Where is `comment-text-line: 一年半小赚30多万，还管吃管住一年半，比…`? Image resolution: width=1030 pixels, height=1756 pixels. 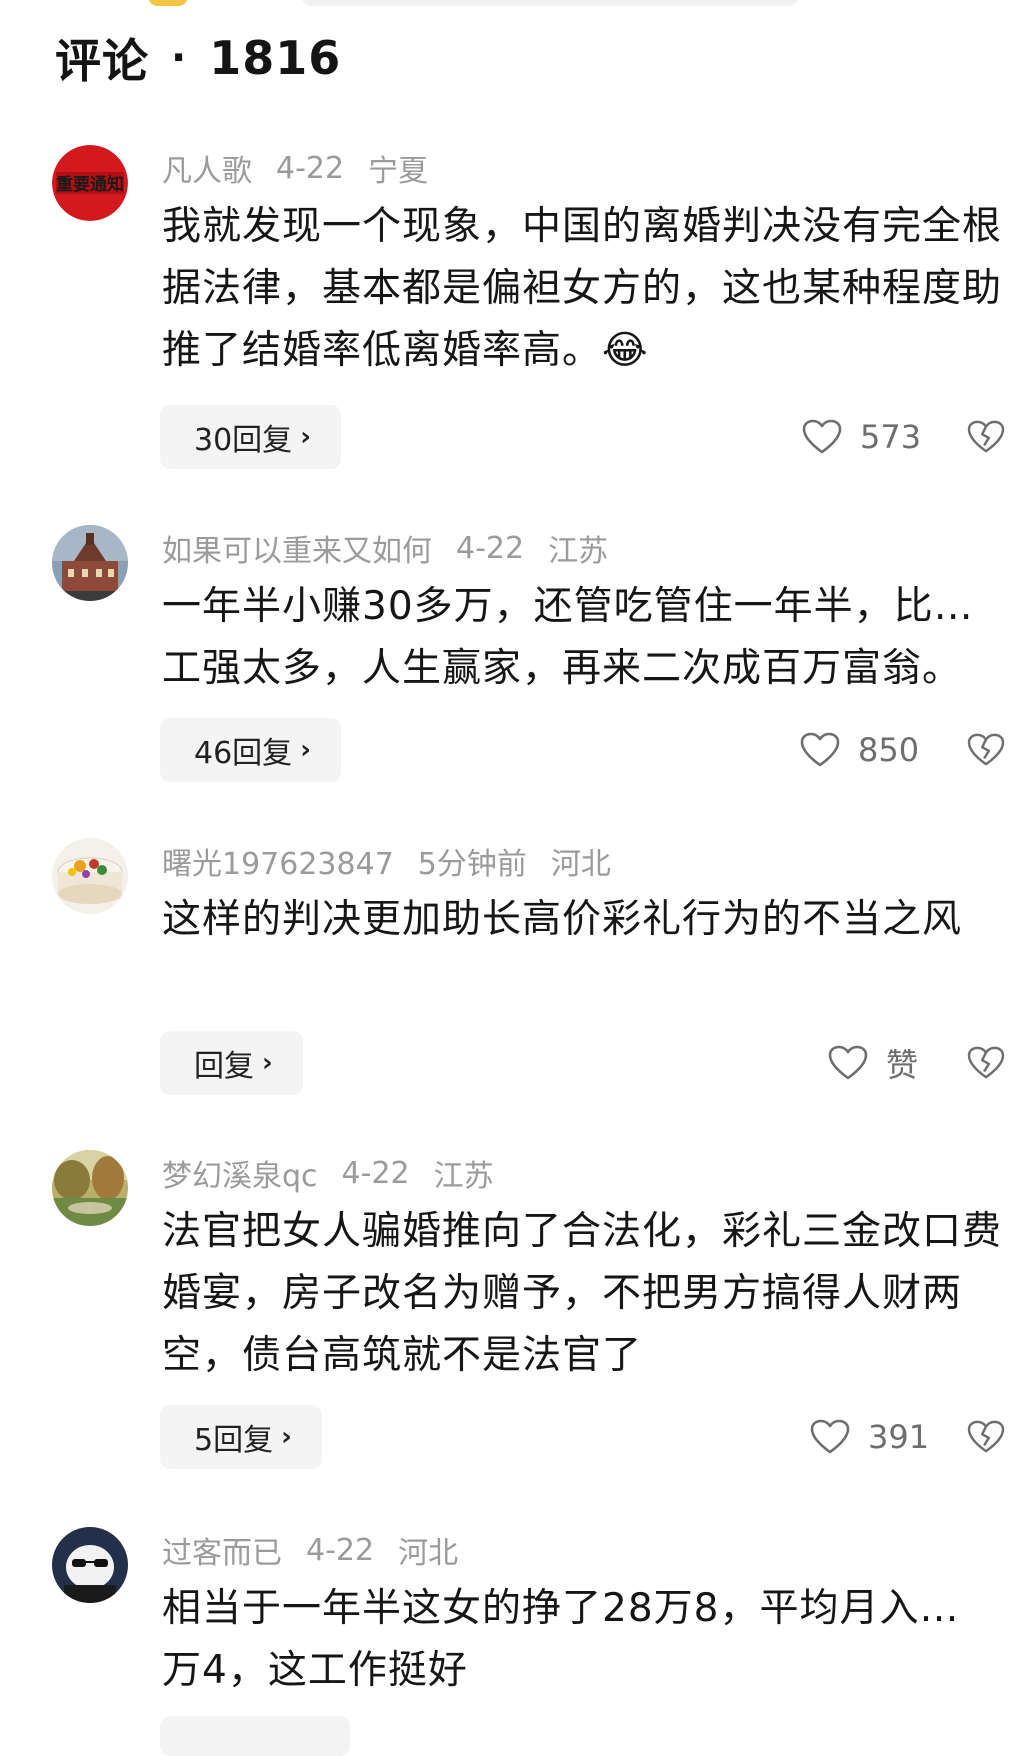
comment-text-line: 一年半小赚30多万，还管吃管住一年半，比… is located at coordinates (568, 606).